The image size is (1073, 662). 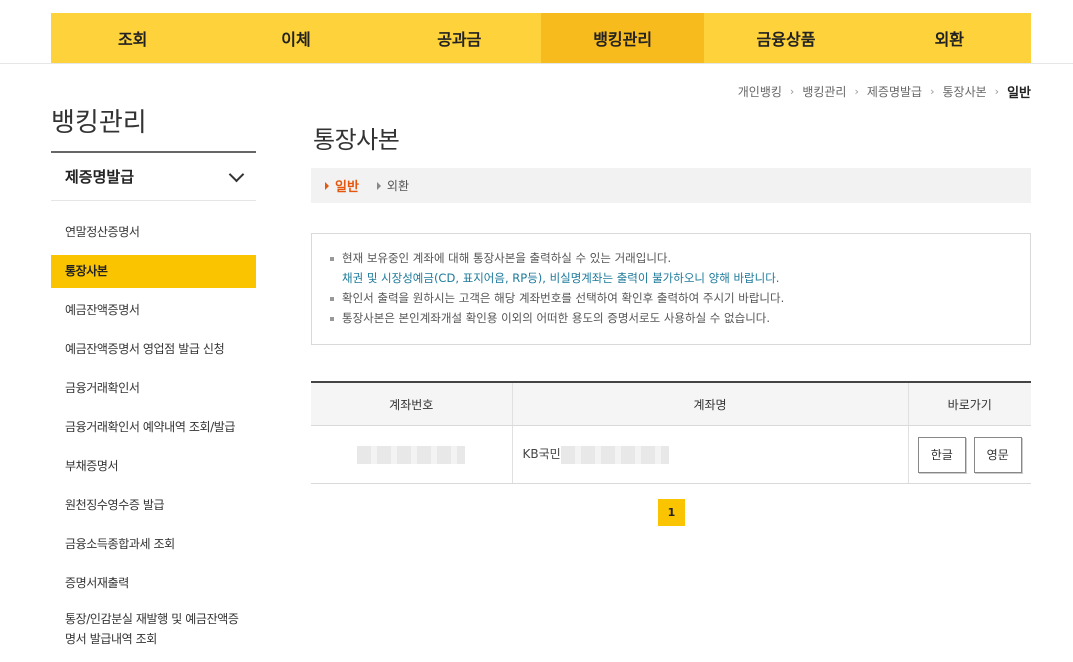 I want to click on lnb-item-balance-certificate: 예금잔액증명서, so click(x=153, y=310).